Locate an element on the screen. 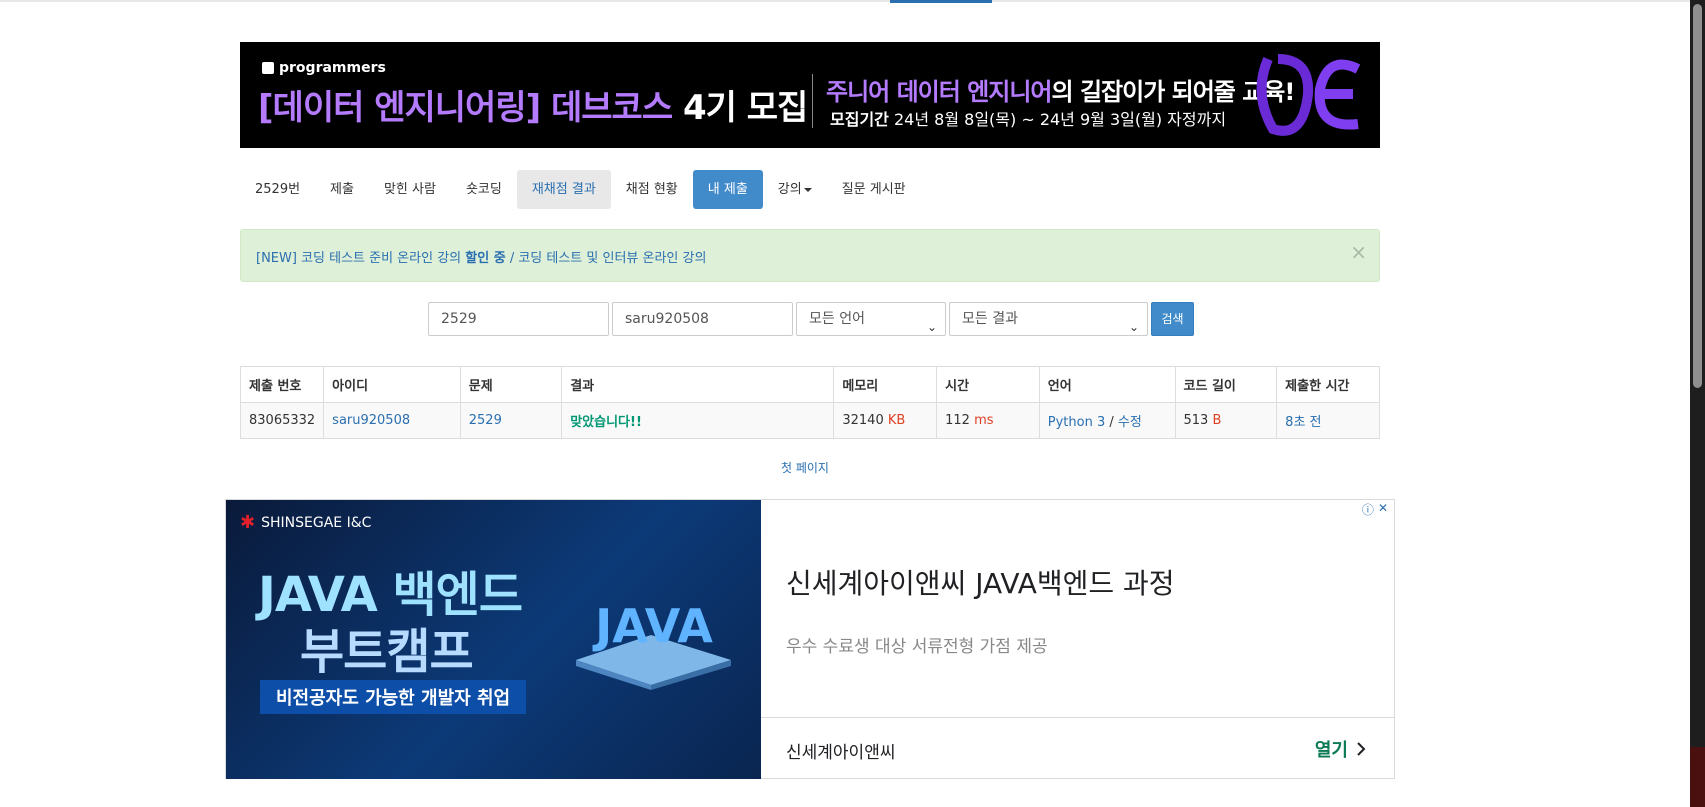 Image resolution: width=1705 pixels, height=807 pixels. java-logo-text: JAVA is located at coordinates (652, 626).